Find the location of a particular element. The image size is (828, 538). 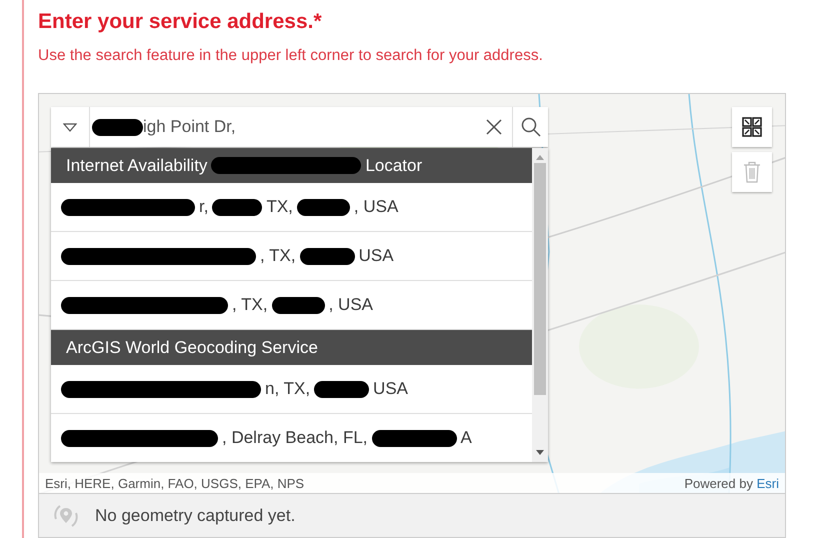

search-button is located at coordinates (530, 127).